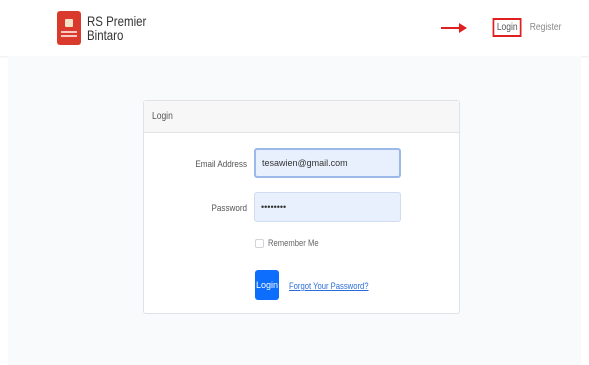  I want to click on remember-label: Remember Me, so click(293, 243).